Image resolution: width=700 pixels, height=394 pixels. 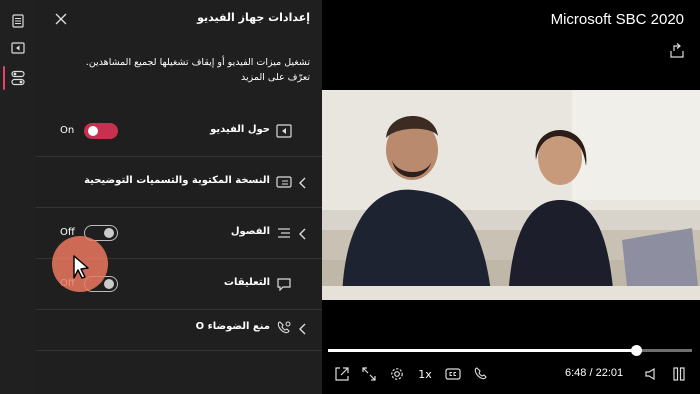 I want to click on cursor-highlight, so click(x=80, y=264).